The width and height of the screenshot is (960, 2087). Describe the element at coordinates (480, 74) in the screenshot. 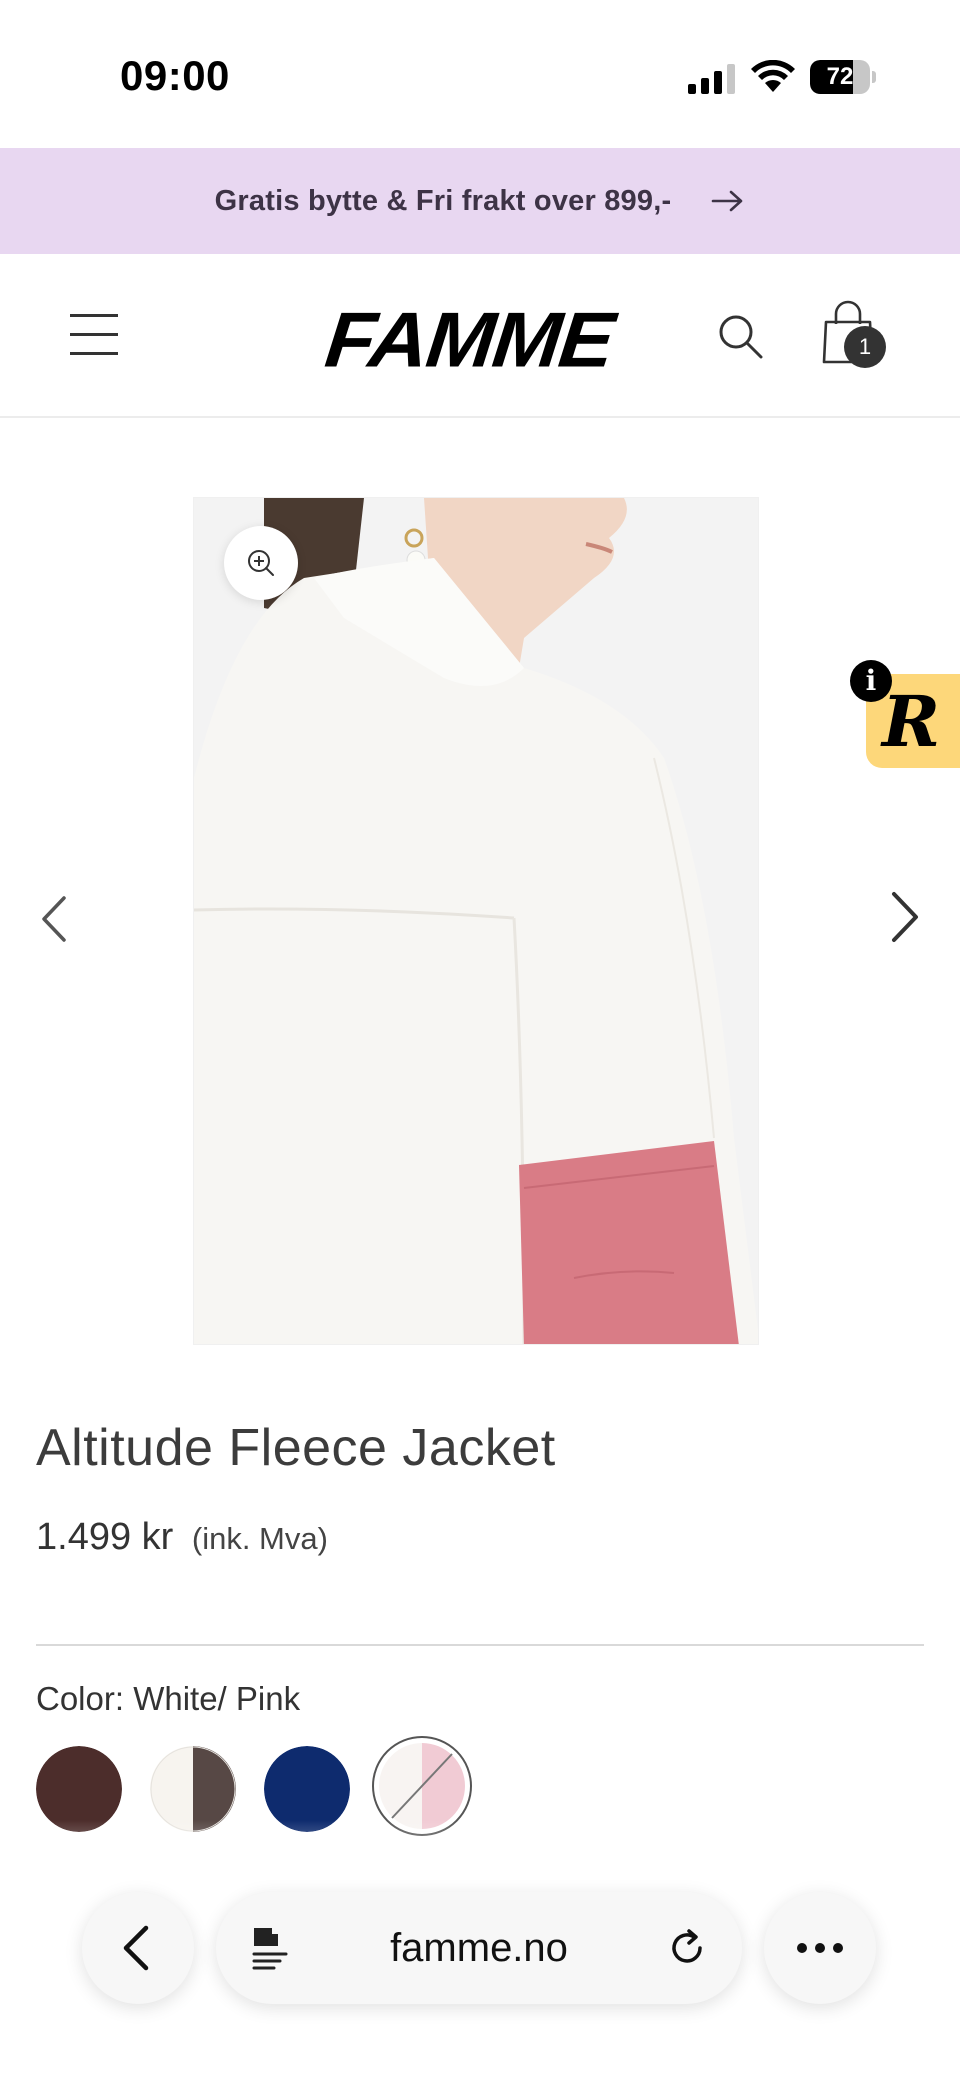

I see `status-bar: 09:00 72` at that location.